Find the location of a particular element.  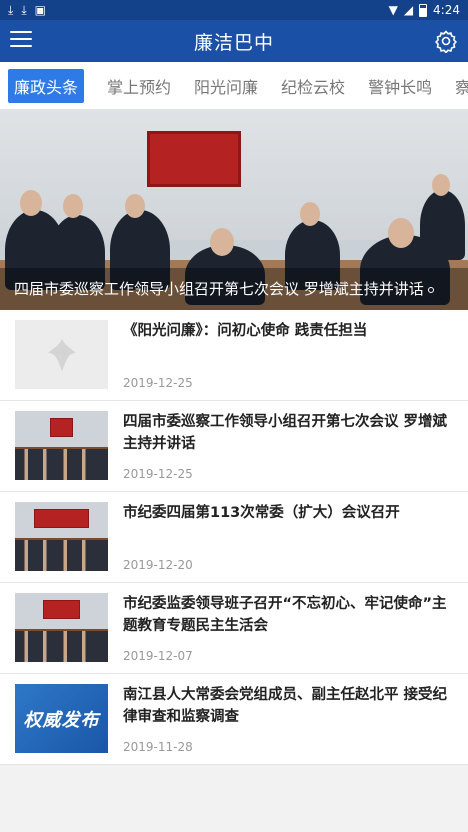

tab-jijian-yunxiao: 纪检云校 is located at coordinates (313, 86).